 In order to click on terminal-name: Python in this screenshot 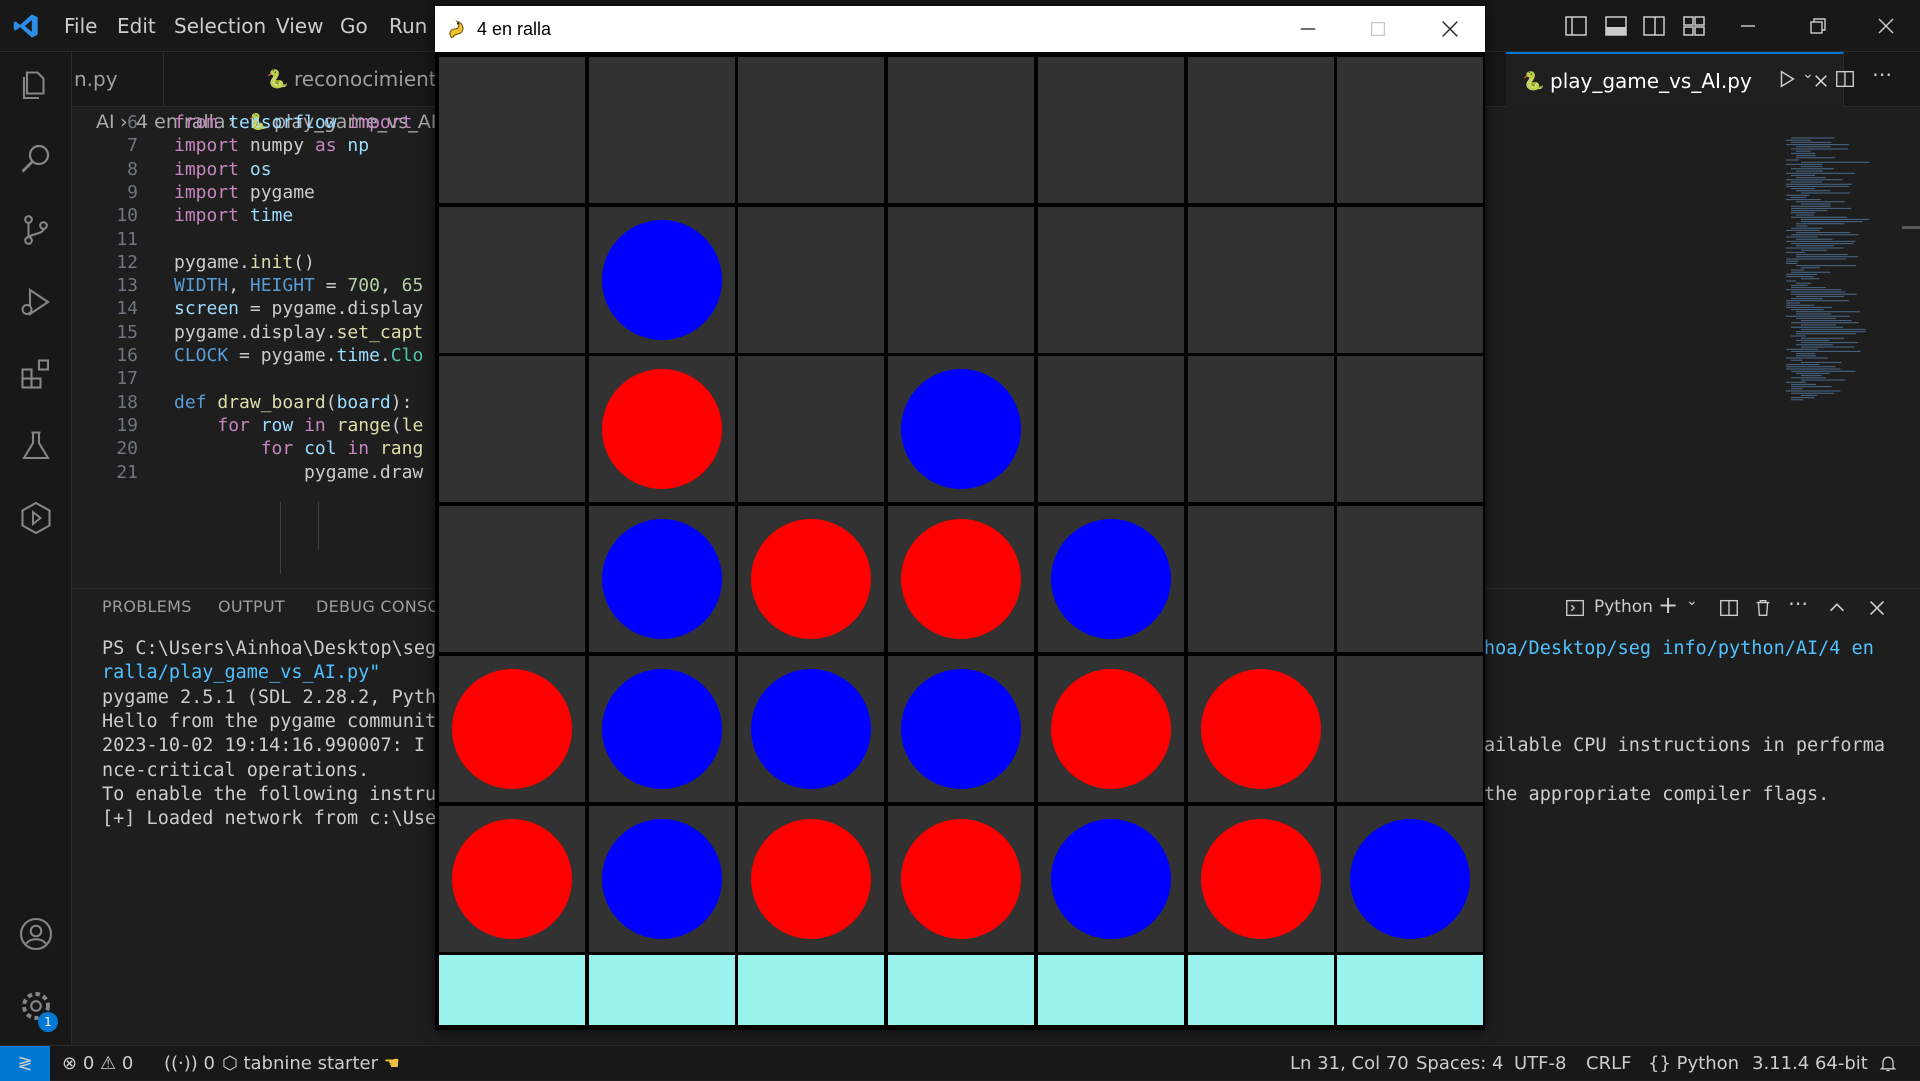, I will do `click(1623, 607)`.